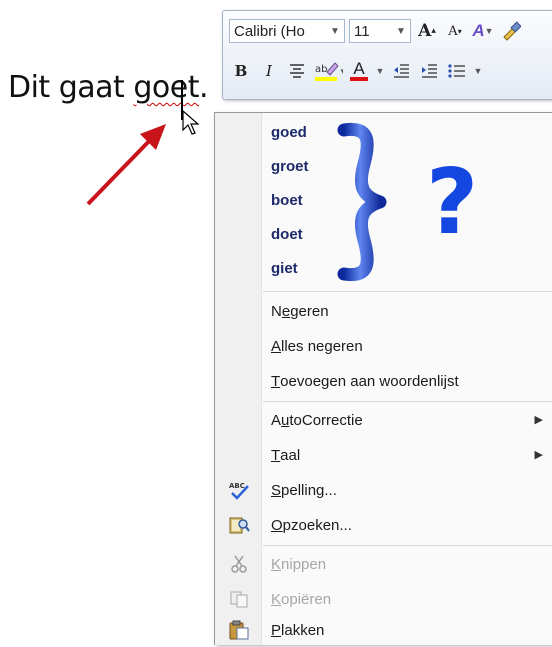 The height and width of the screenshot is (647, 552). What do you see at coordinates (287, 200) in the screenshot?
I see `suggestion-label: boet` at bounding box center [287, 200].